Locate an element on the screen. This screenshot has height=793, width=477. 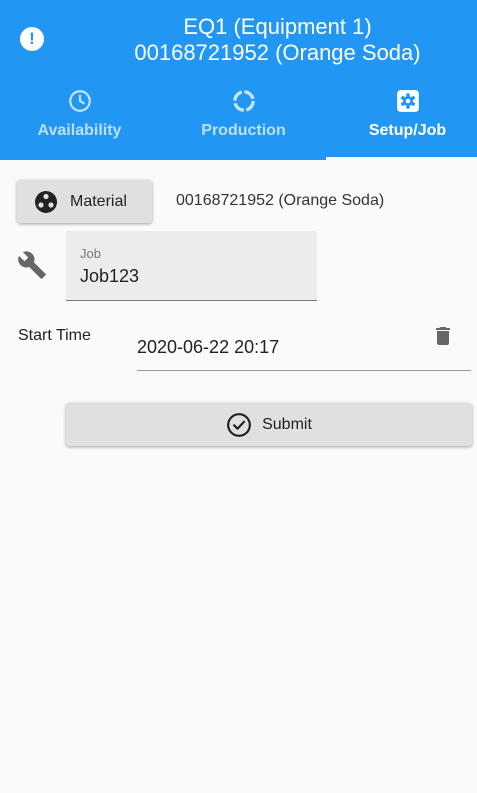
alert-icon: ! is located at coordinates (32, 39).